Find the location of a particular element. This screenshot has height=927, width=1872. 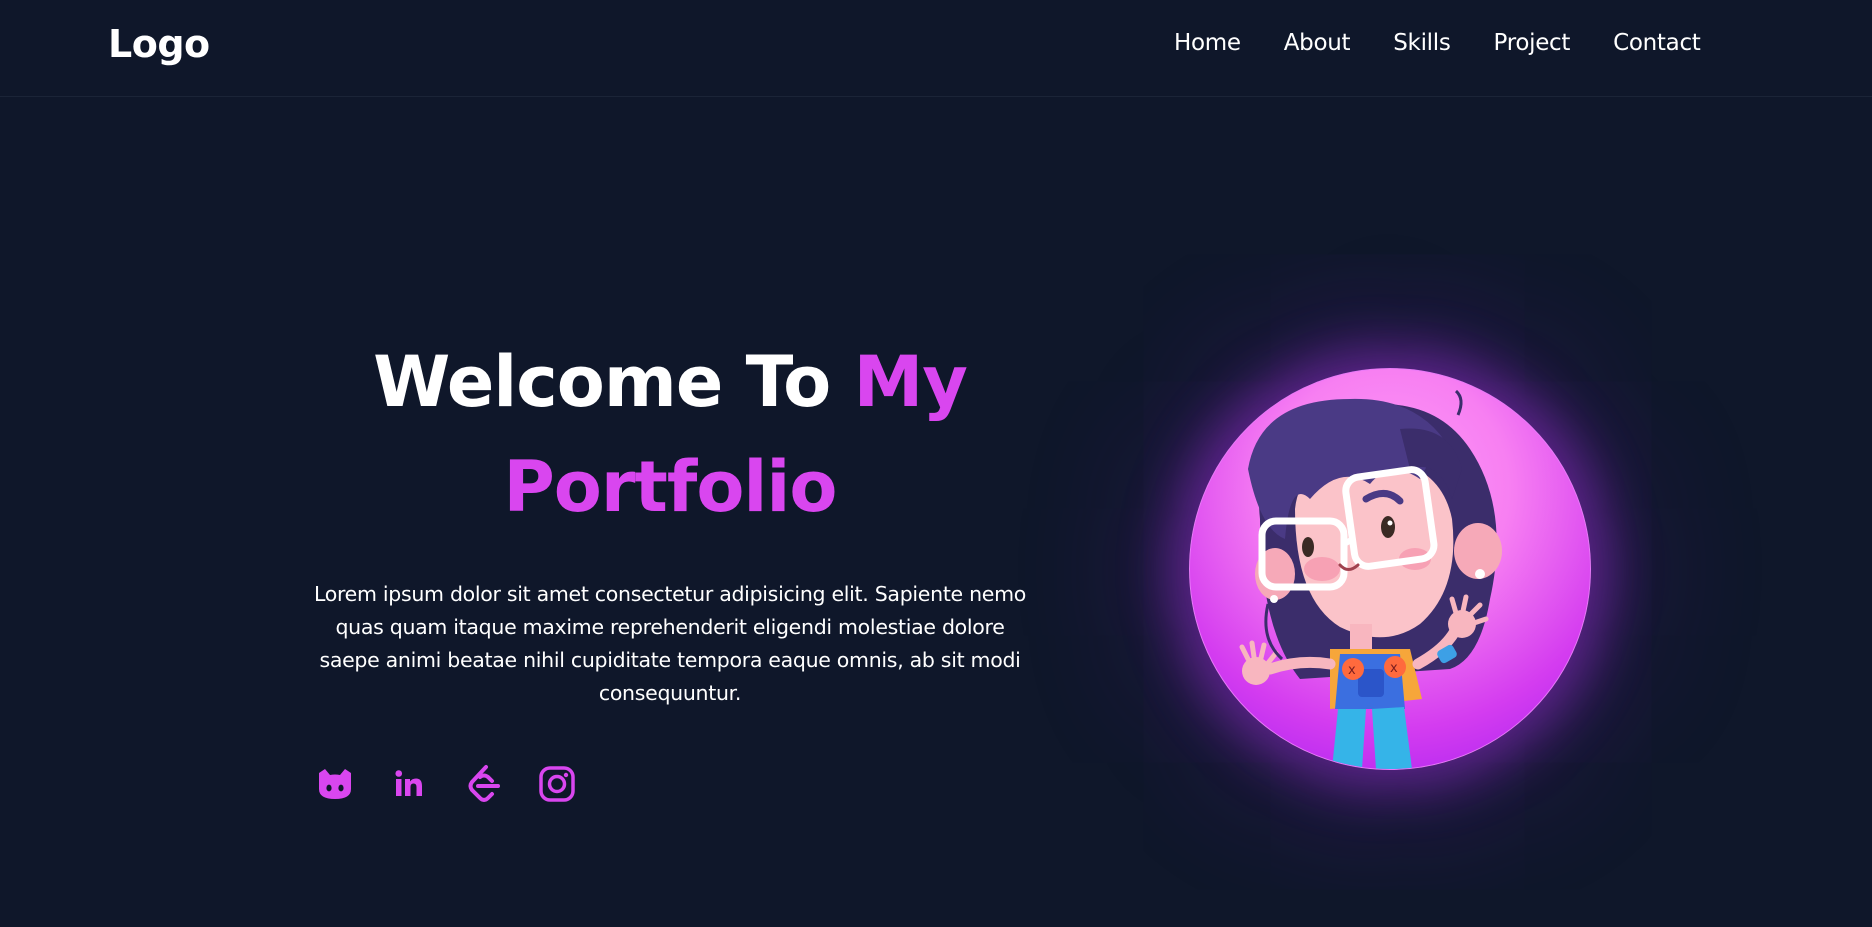

nav-link-skills: Skills is located at coordinates (1422, 43).